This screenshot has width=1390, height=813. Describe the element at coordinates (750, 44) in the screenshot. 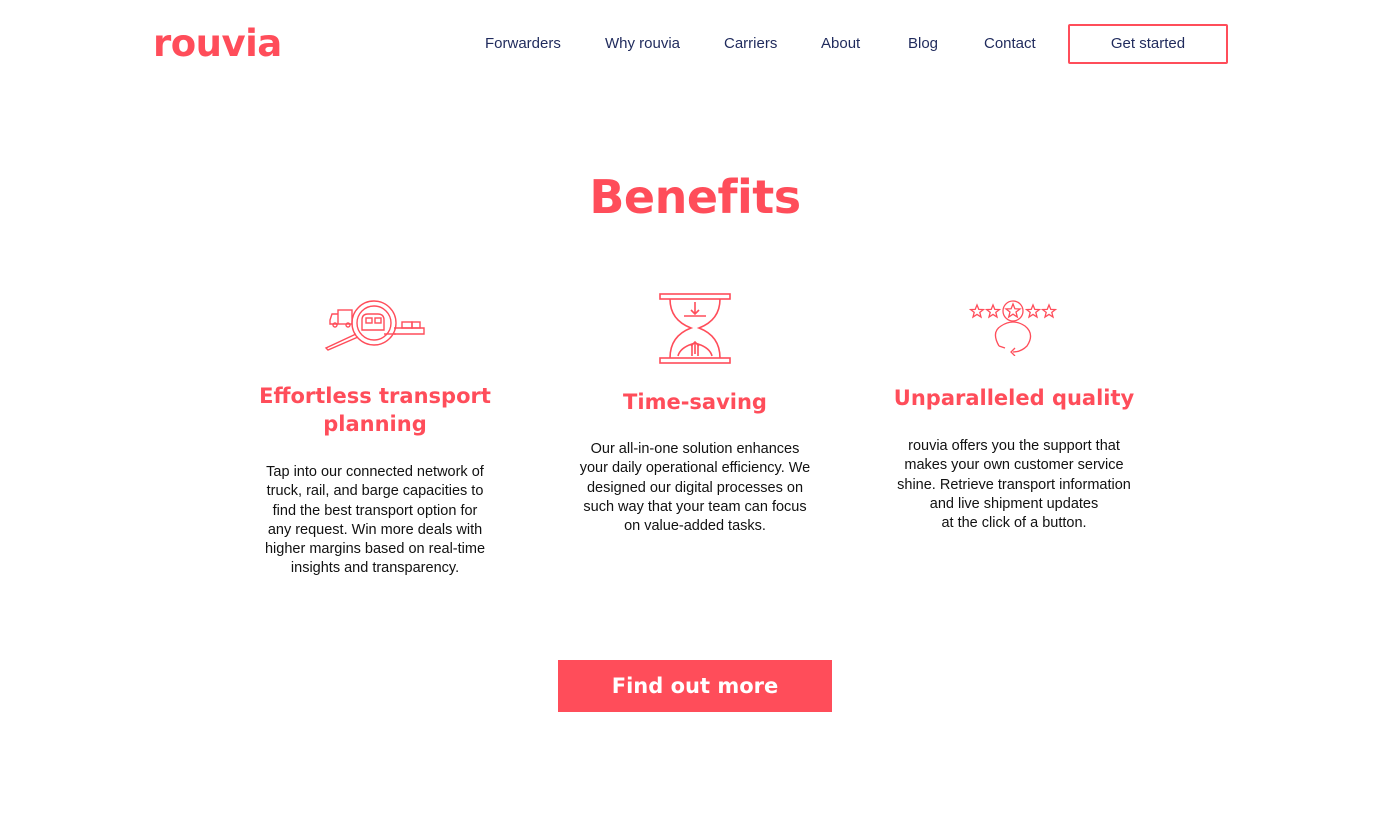

I see `nav-carriers: Carriers` at that location.